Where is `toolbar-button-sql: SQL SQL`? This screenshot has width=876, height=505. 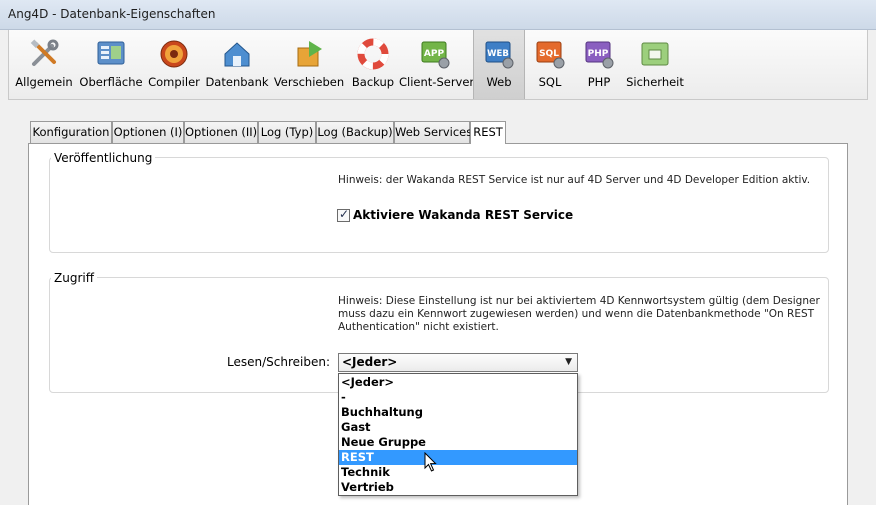
toolbar-button-sql: SQL SQL is located at coordinates (550, 64).